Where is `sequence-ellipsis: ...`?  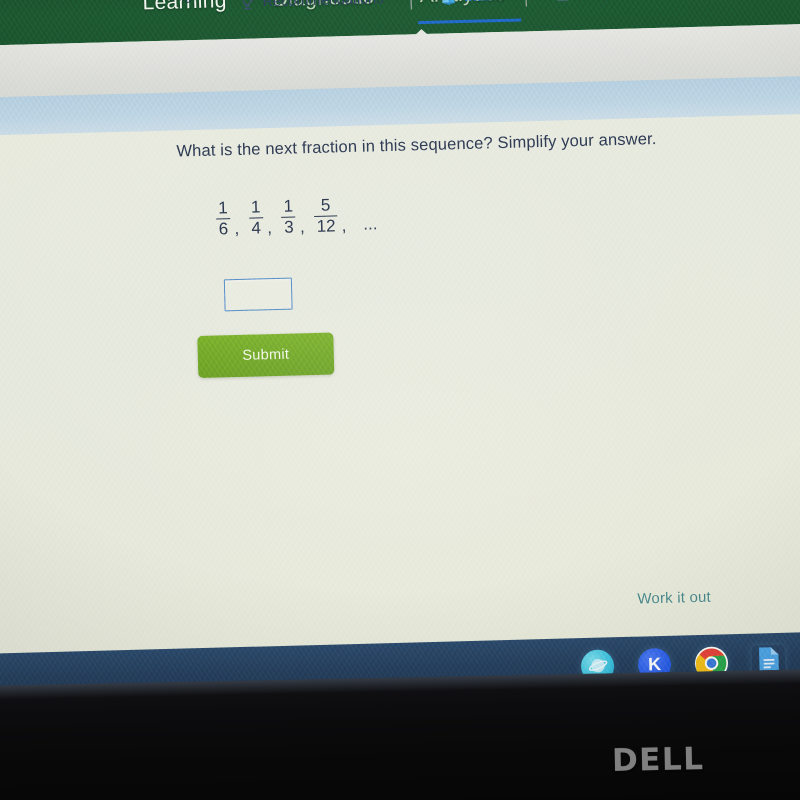
sequence-ellipsis: ... is located at coordinates (370, 224).